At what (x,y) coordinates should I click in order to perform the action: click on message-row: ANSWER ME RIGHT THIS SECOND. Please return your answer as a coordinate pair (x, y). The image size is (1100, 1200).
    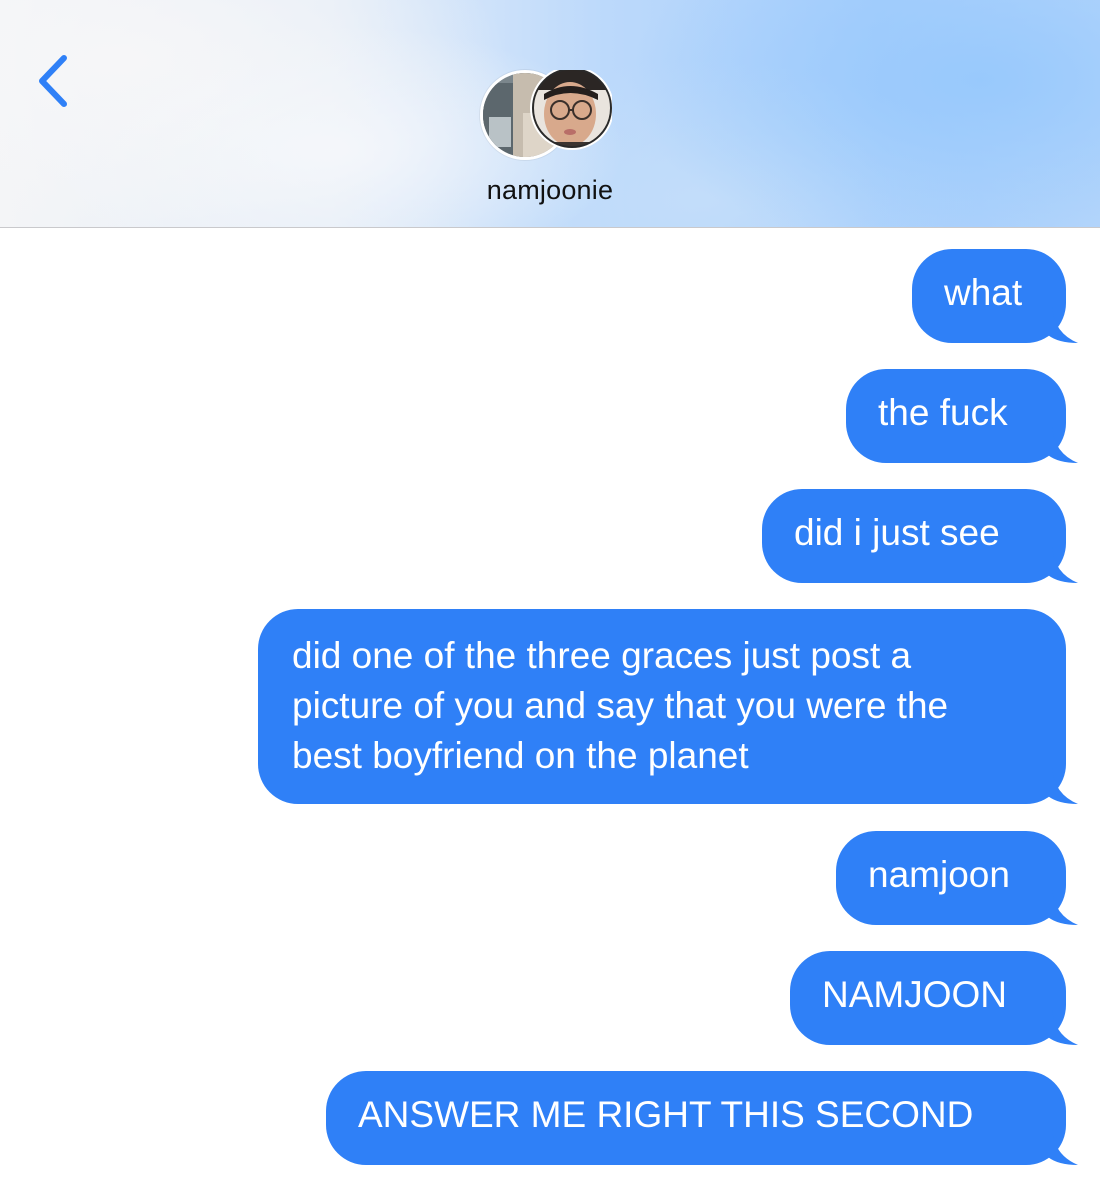
    Looking at the image, I should click on (702, 1118).